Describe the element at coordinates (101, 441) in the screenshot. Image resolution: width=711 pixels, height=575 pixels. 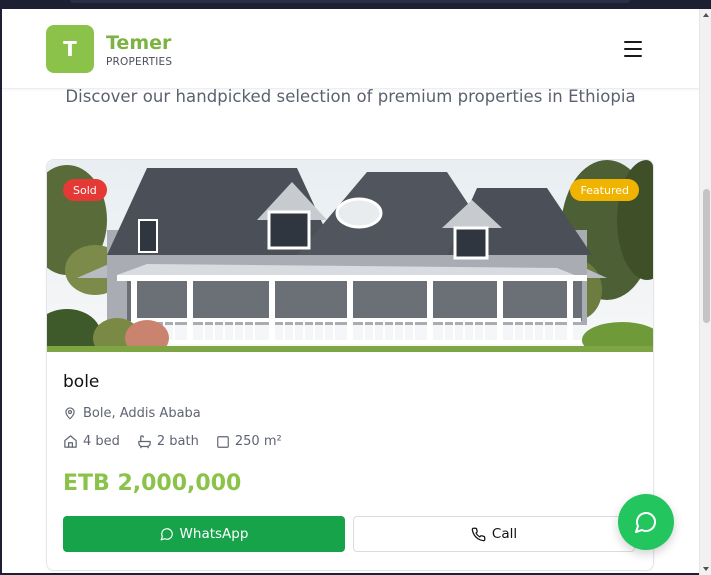
I see `beds-label: 4 bed` at that location.